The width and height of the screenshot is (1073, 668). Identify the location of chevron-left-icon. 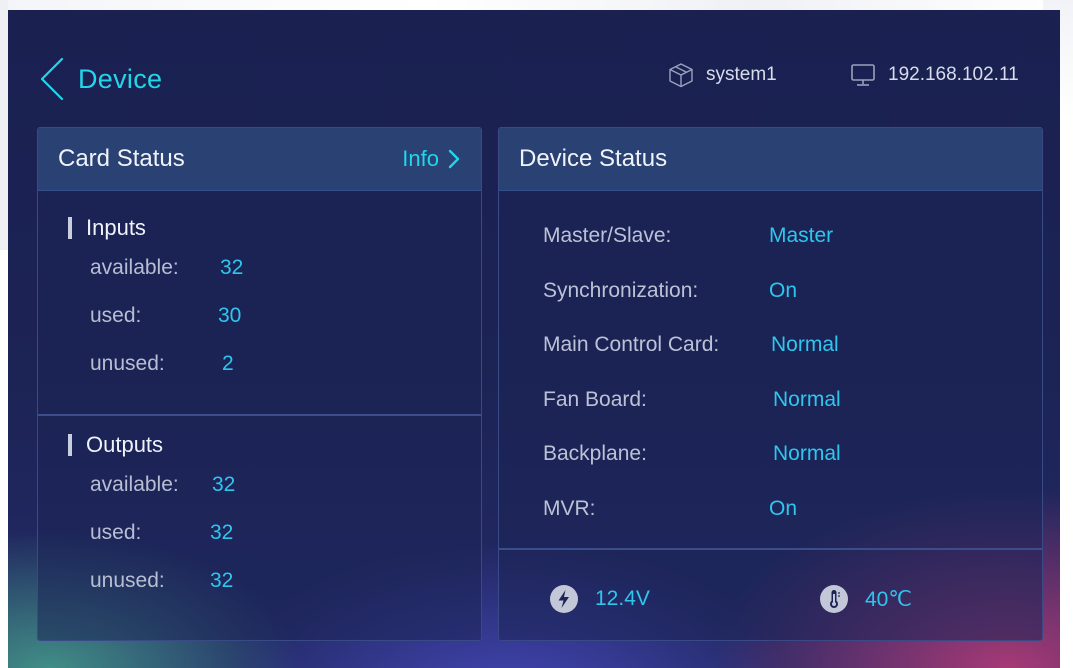
(52, 79).